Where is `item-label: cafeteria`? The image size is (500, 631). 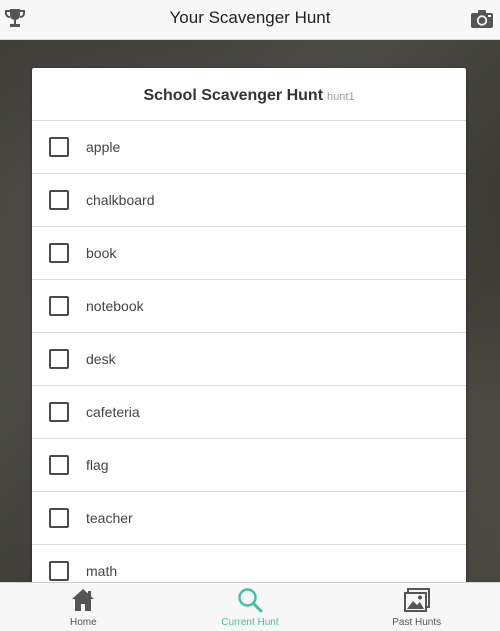 item-label: cafeteria is located at coordinates (113, 412).